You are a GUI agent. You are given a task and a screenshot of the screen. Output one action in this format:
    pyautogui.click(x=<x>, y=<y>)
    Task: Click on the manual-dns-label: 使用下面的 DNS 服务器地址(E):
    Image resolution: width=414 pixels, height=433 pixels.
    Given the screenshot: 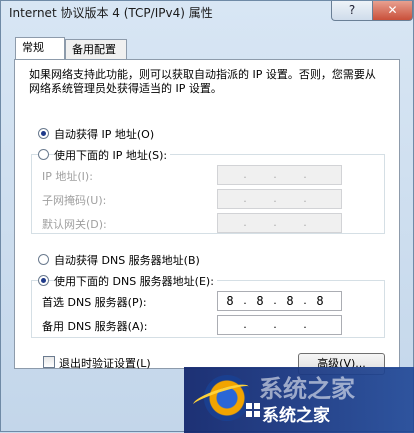 What is the action you would take?
    pyautogui.click(x=135, y=281)
    